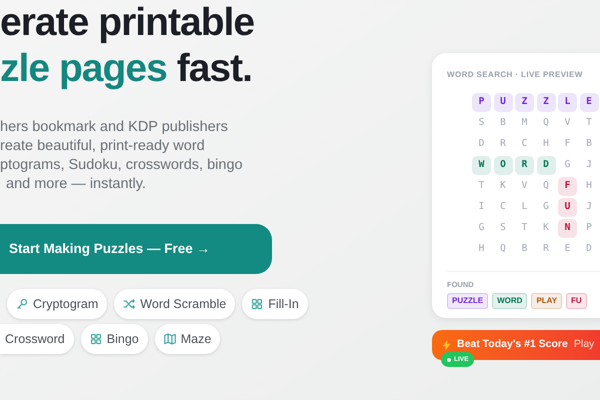 The height and width of the screenshot is (400, 600). Describe the element at coordinates (515, 75) in the screenshot. I see `preview-title: WORD SEARCH · LIVE PREVIEW` at that location.